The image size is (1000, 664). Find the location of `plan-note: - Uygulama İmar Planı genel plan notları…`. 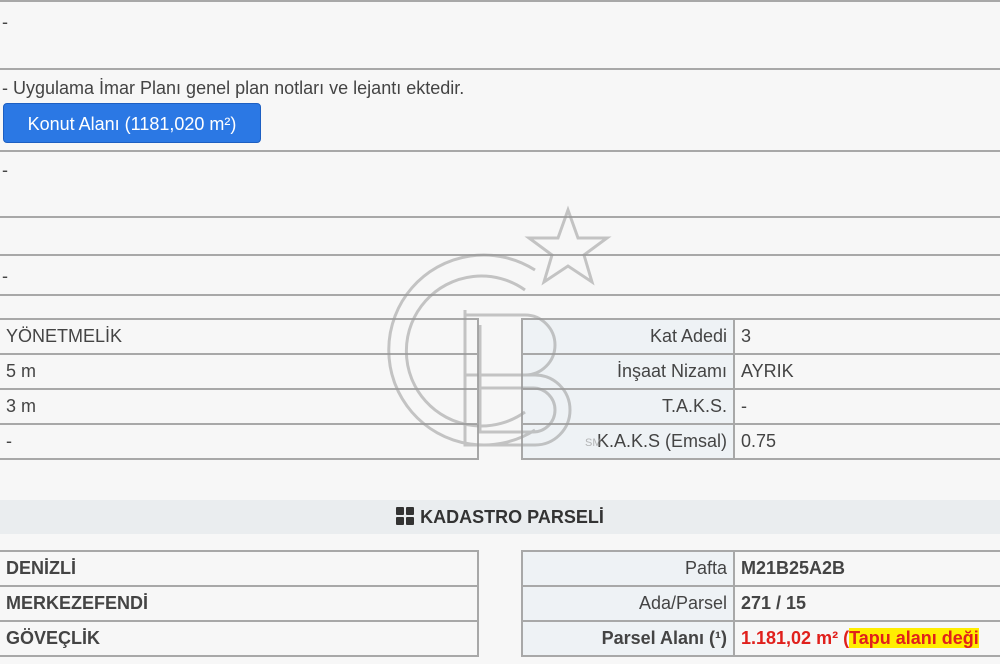

plan-note: - Uygulama İmar Planı genel plan notları… is located at coordinates (233, 88).